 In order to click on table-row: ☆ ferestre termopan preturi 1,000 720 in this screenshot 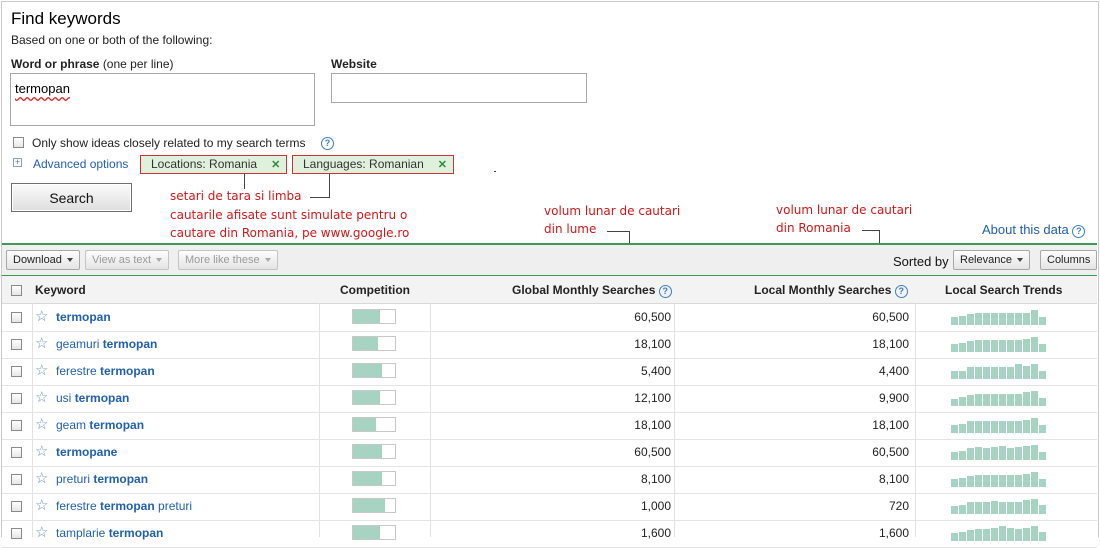, I will do `click(549, 507)`.